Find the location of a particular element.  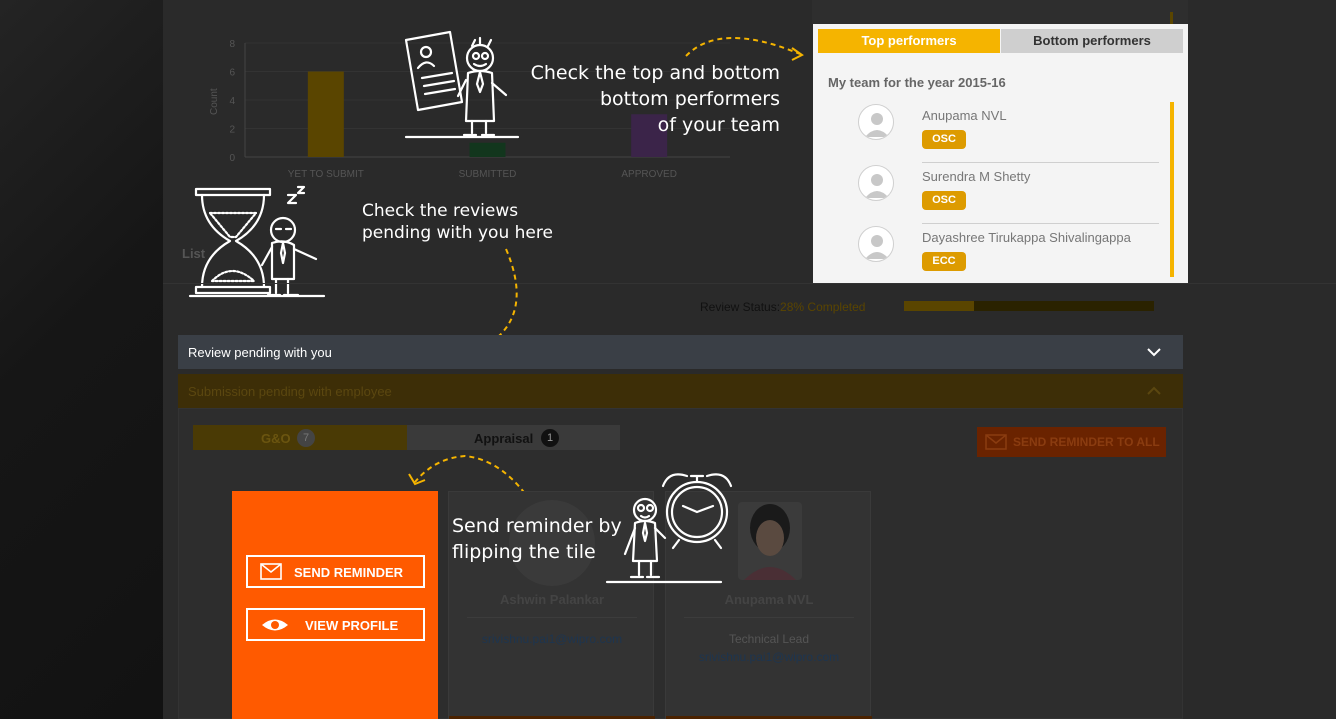

performer-item: Surendra M Shetty OSC is located at coordinates (1008, 195).